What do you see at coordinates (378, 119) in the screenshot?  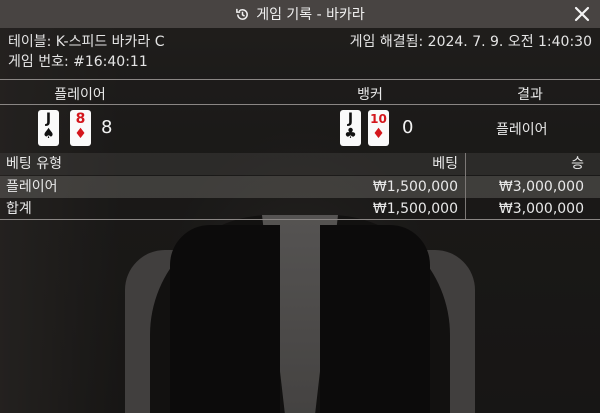 I see `card-rank: 10` at bounding box center [378, 119].